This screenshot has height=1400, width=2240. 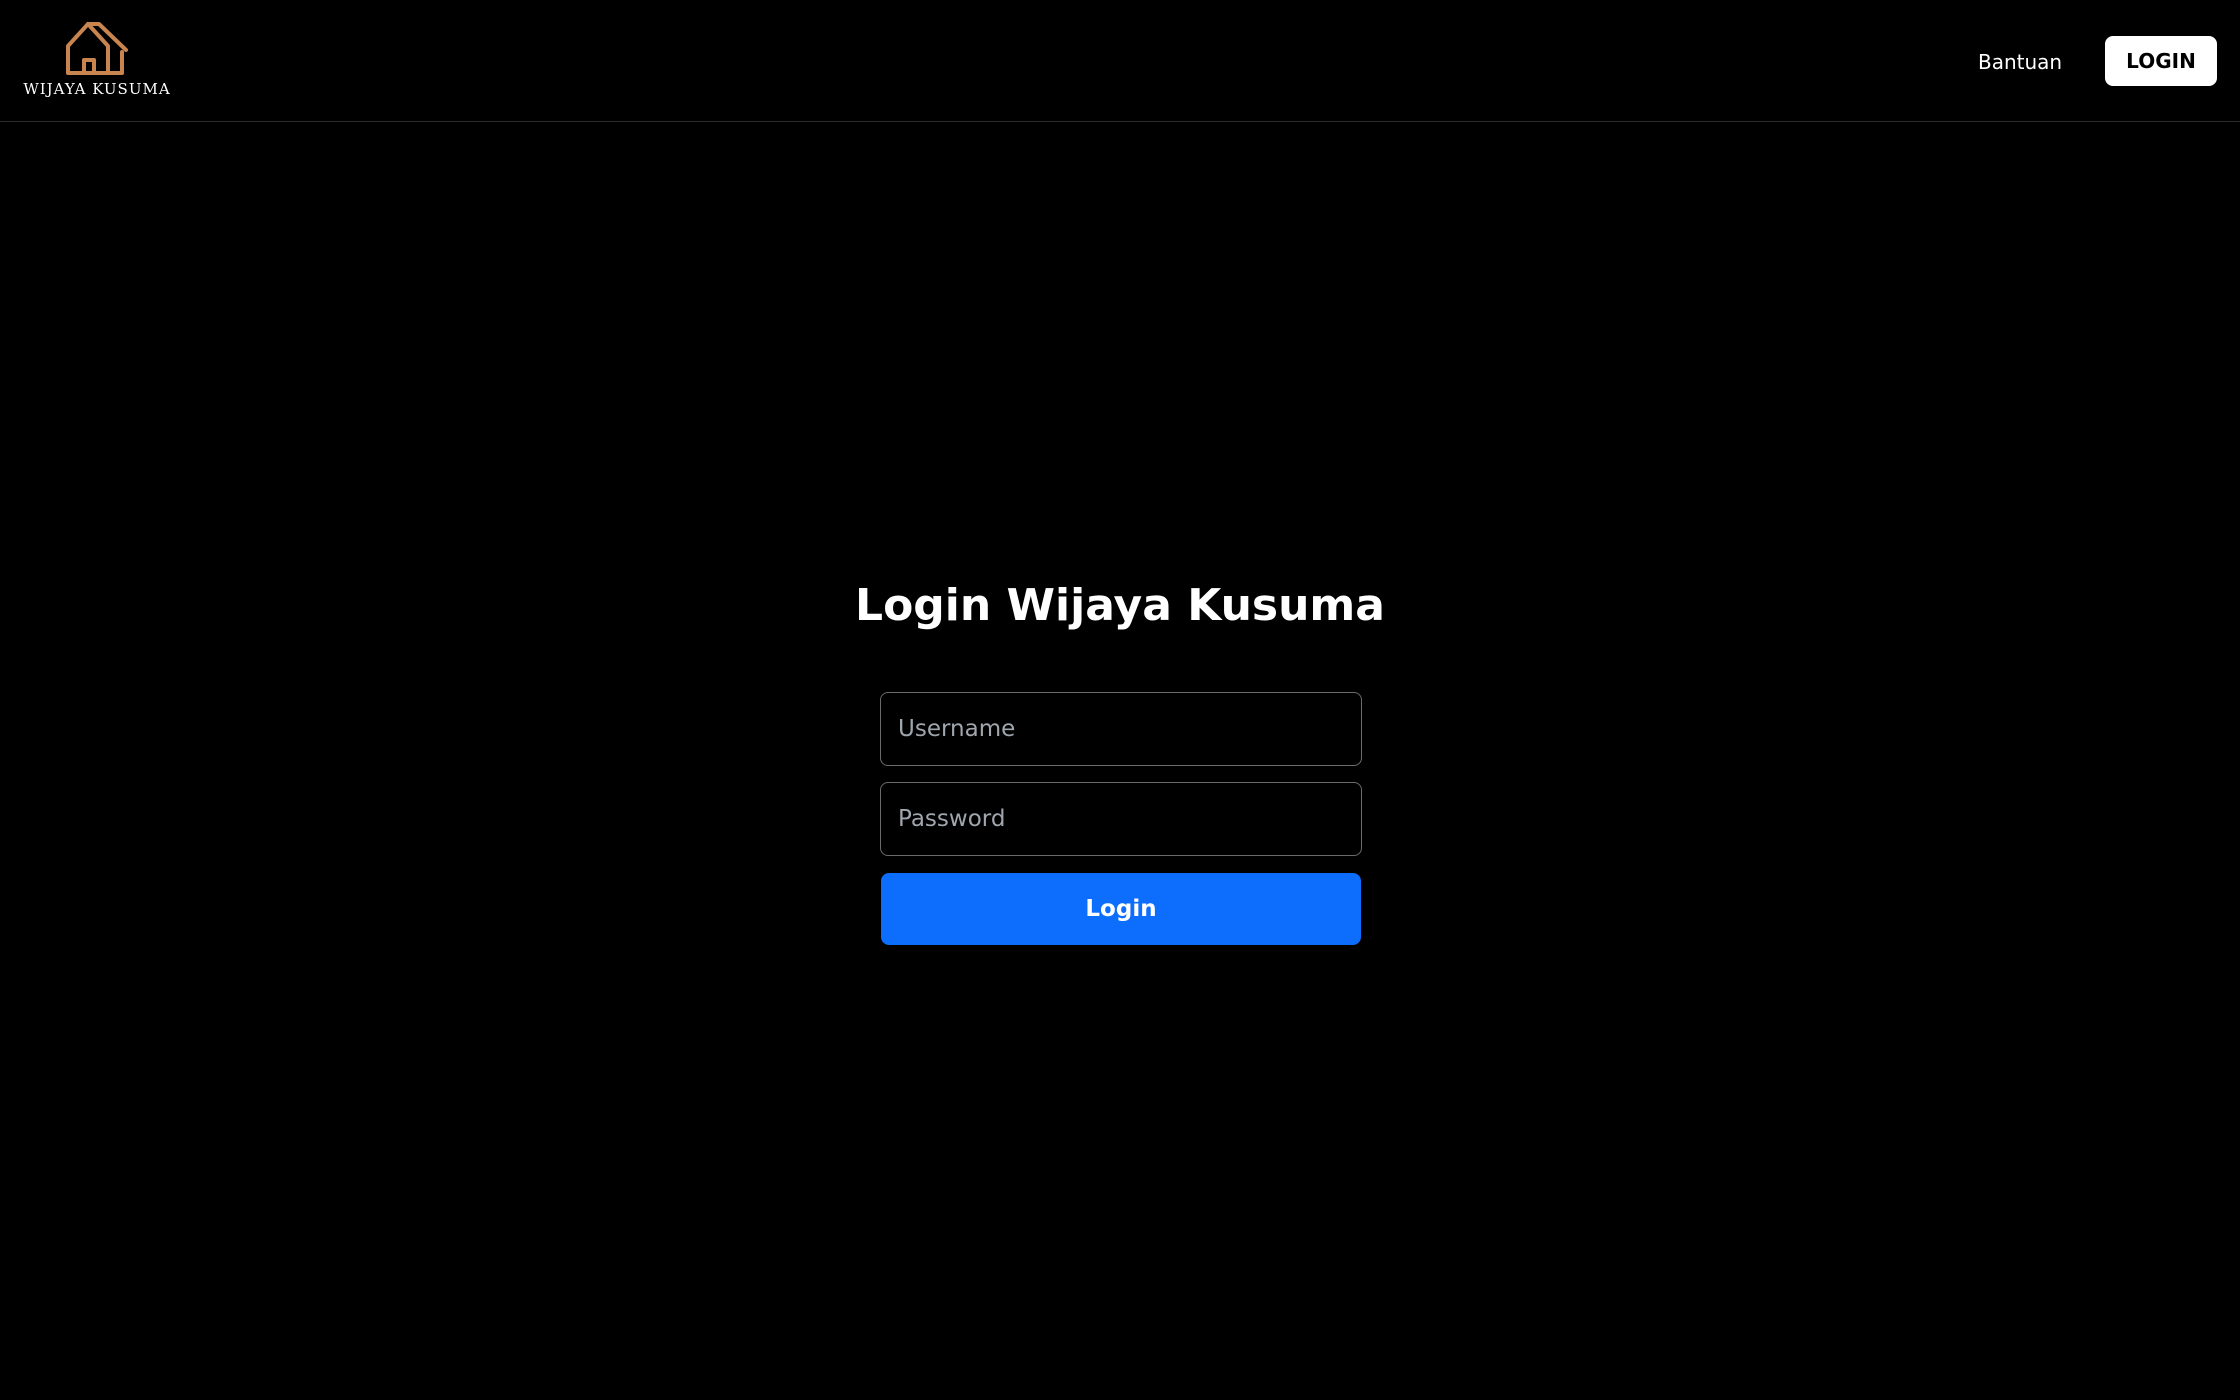 I want to click on page-title: Login Wijaya Kusuma, so click(x=1120, y=605).